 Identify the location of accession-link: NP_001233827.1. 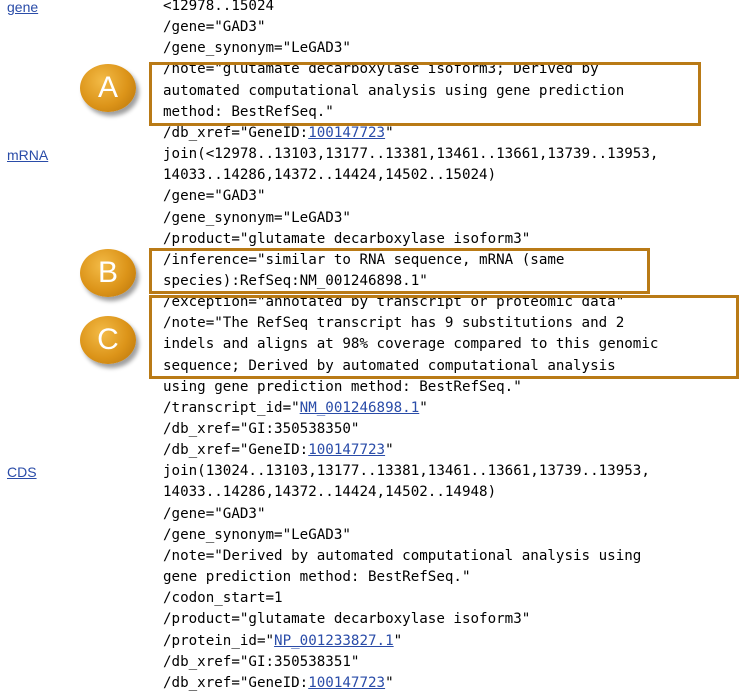
(334, 641).